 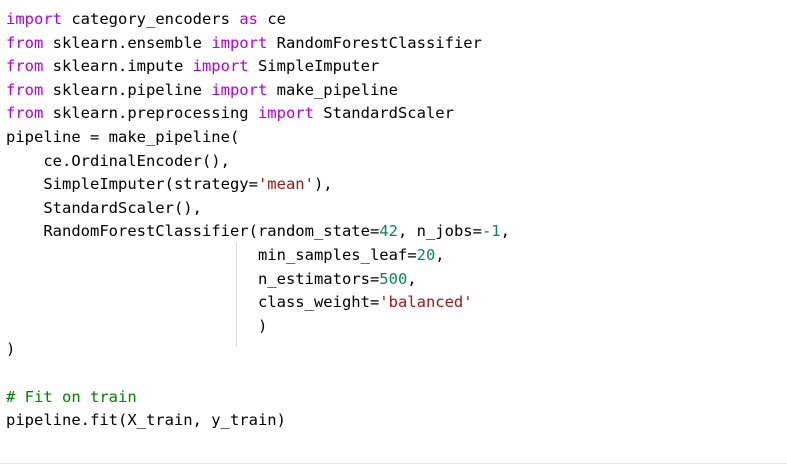 I want to click on code-token-text: min_samples_leaf=, so click(x=211, y=254).